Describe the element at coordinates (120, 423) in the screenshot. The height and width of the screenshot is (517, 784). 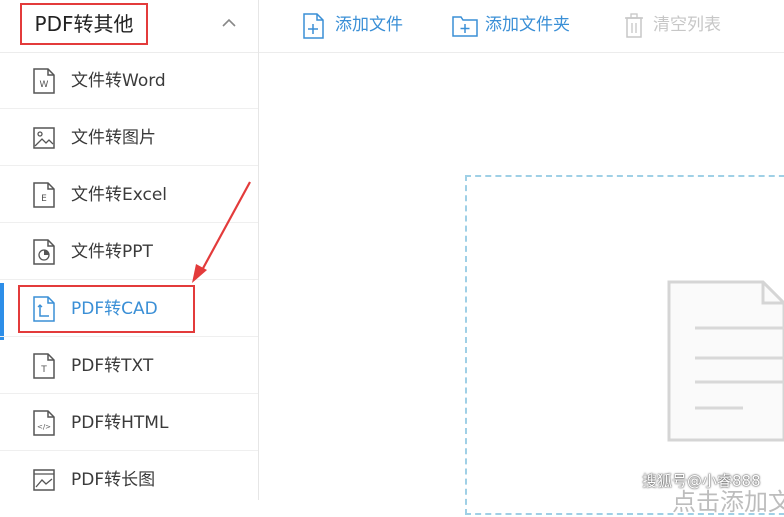
I see `sidebar-item-label: PDF转HTML` at that location.